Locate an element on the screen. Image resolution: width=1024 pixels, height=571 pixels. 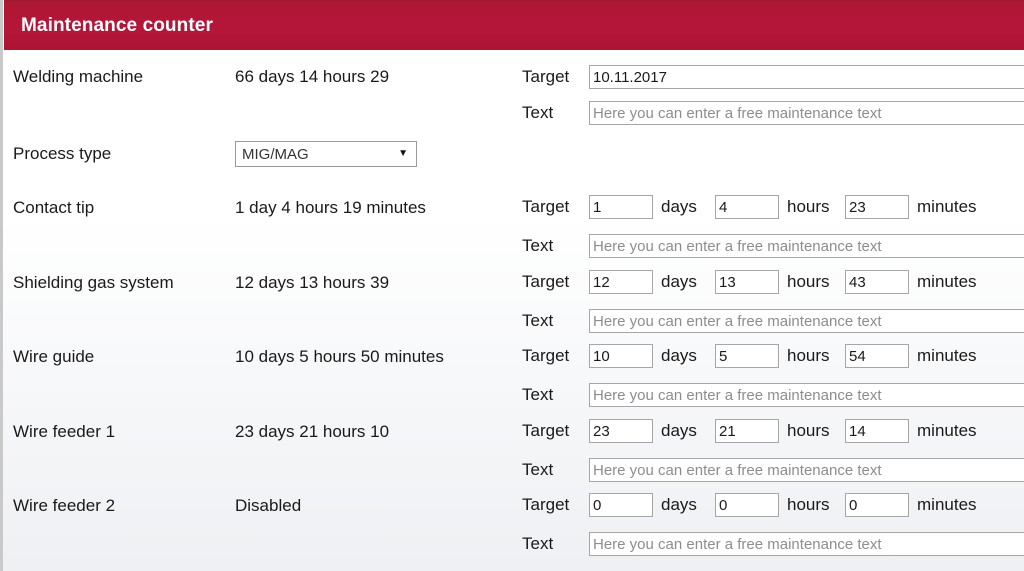
wire-guide-target-label: Target is located at coordinates (546, 355).